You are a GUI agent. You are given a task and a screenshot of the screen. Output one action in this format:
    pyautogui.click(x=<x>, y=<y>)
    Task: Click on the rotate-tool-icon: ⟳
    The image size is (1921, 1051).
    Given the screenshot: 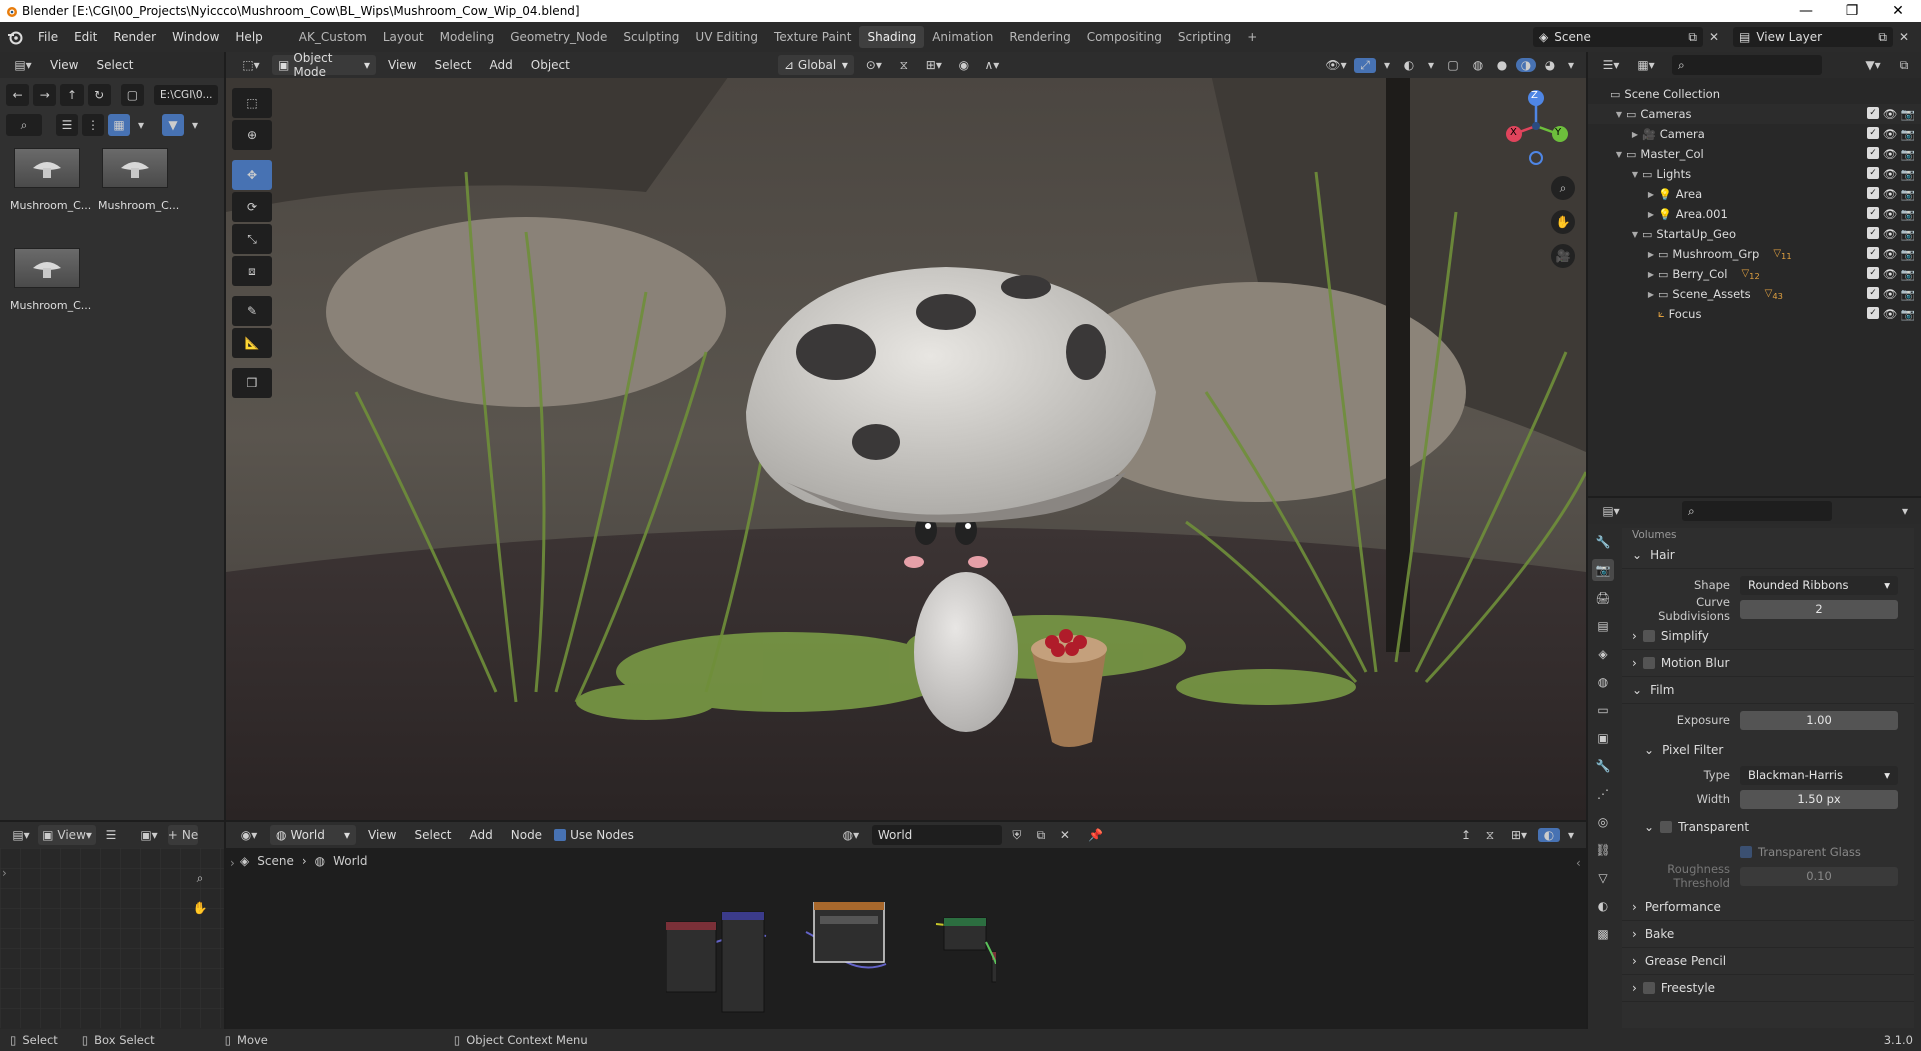 What is the action you would take?
    pyautogui.click(x=252, y=207)
    